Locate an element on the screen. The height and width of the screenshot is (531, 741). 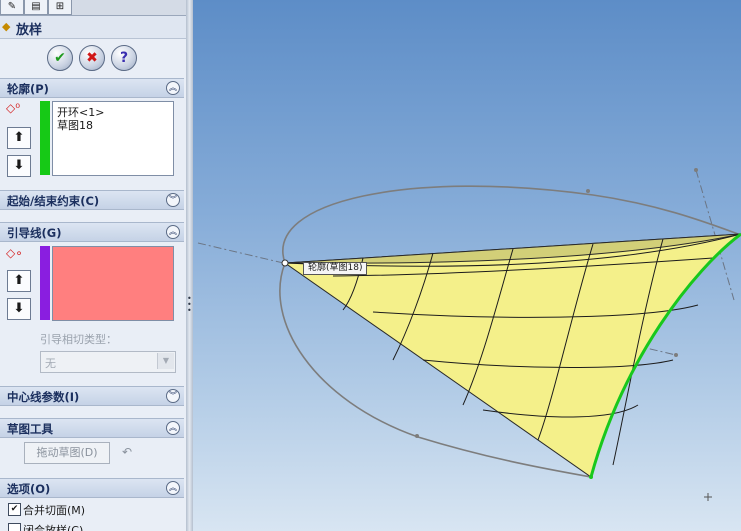
configuration-manager-icon: ⊞ is located at coordinates (60, 6).